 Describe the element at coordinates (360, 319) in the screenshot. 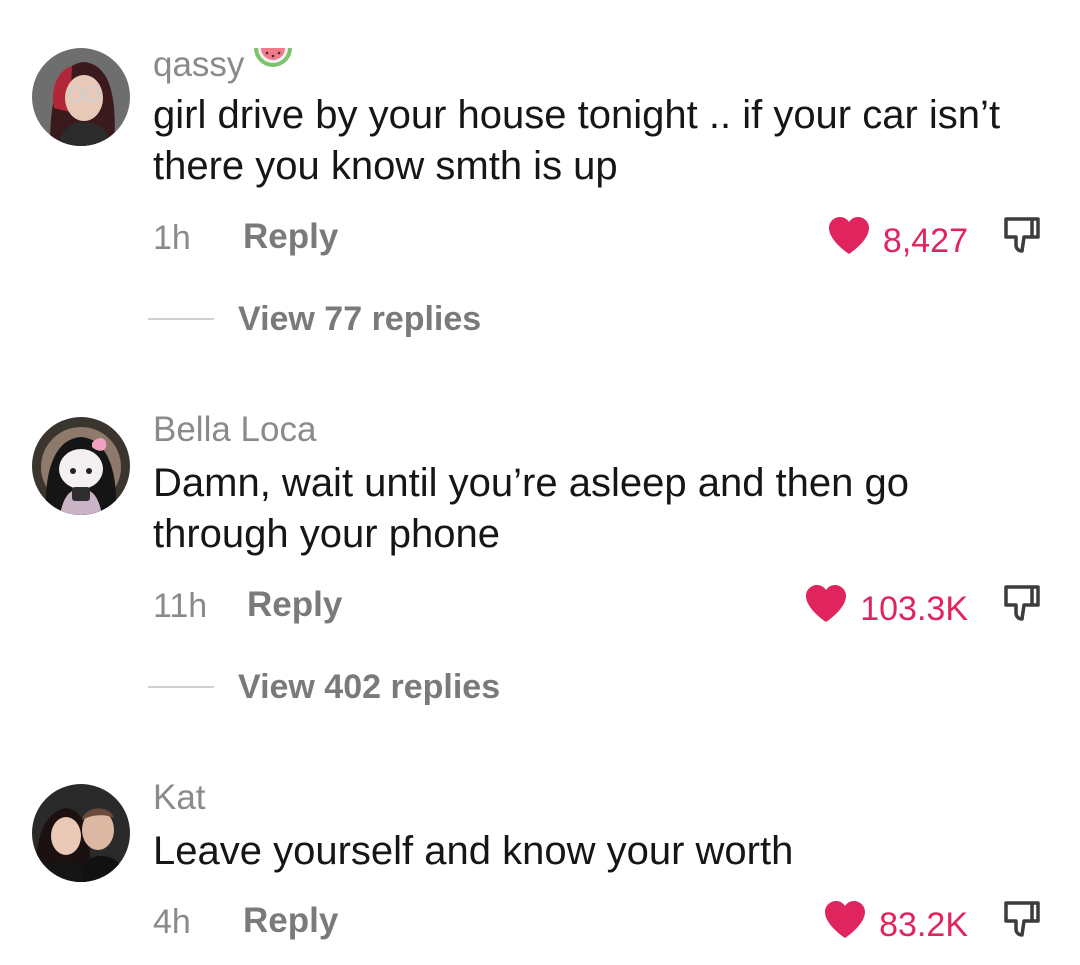

I see `view-replies-label: View 77 replies` at that location.